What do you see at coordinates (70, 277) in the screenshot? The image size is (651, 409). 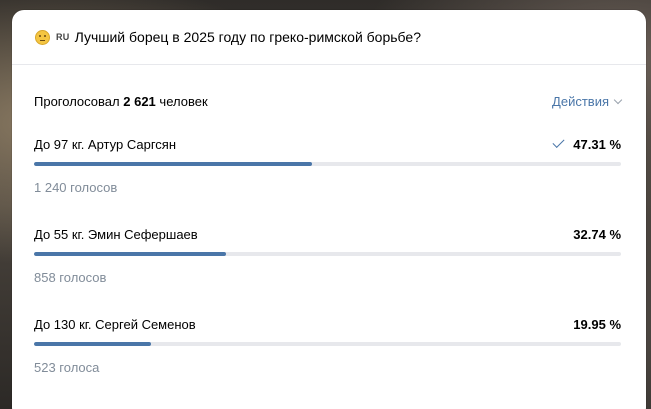 I see `option-vote-count: 858 голосов` at bounding box center [70, 277].